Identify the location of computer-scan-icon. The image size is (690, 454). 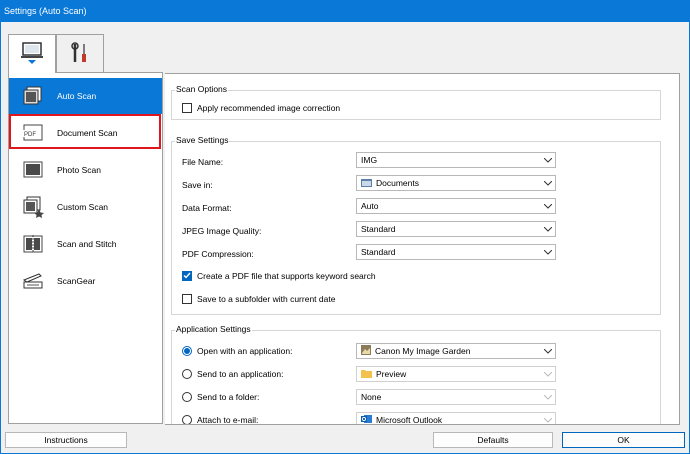
(32, 54).